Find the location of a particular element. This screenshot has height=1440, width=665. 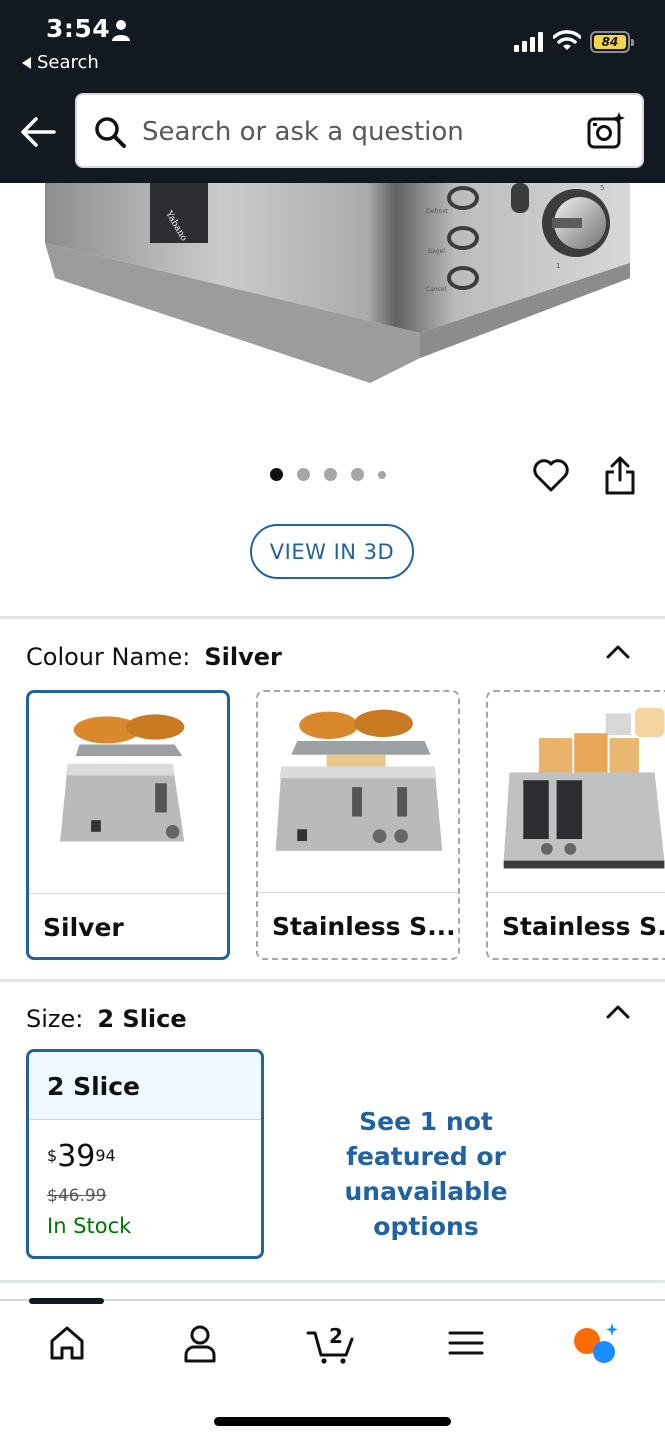

colour-selected-value: Silver is located at coordinates (243, 657).